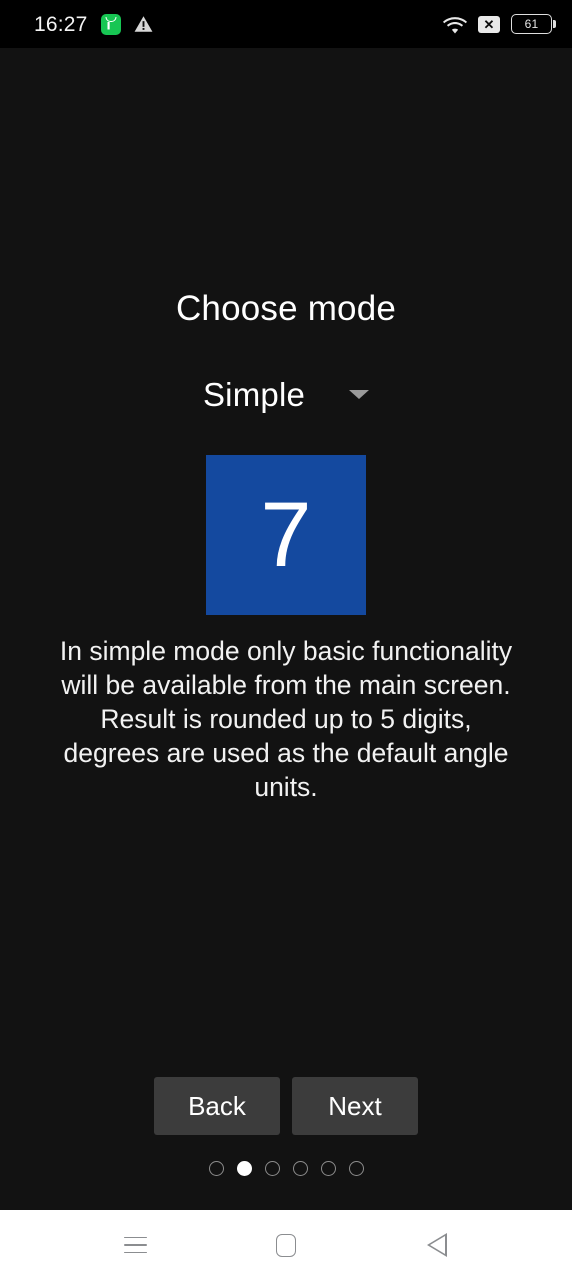  What do you see at coordinates (254, 394) in the screenshot?
I see `mode-selected-value: Simple` at bounding box center [254, 394].